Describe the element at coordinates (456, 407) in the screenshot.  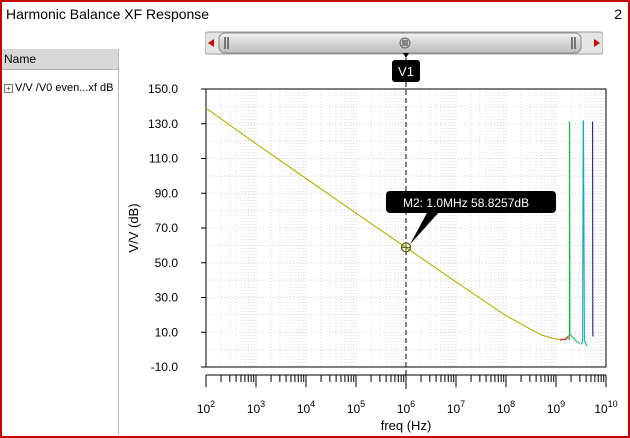
I see `x-tick-label: 107` at that location.